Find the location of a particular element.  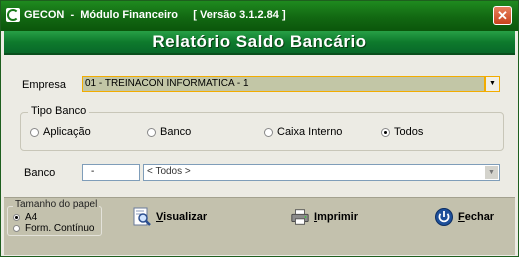

radio-label: Aplicação is located at coordinates (67, 132).